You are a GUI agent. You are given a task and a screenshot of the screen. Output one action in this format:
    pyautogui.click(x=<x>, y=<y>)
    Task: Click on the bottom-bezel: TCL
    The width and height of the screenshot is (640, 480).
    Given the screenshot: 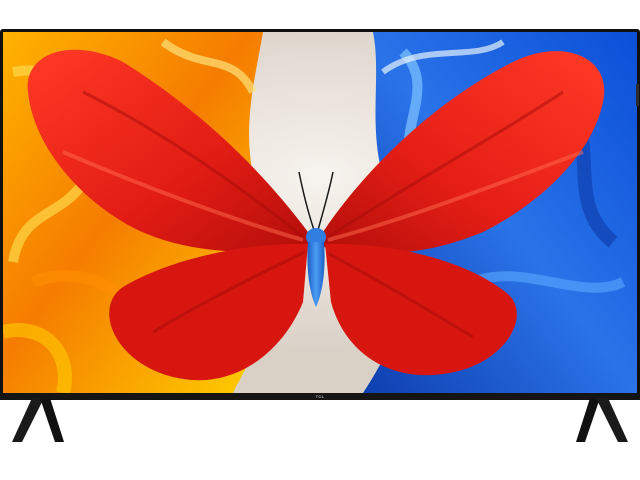 What is the action you would take?
    pyautogui.click(x=320, y=396)
    